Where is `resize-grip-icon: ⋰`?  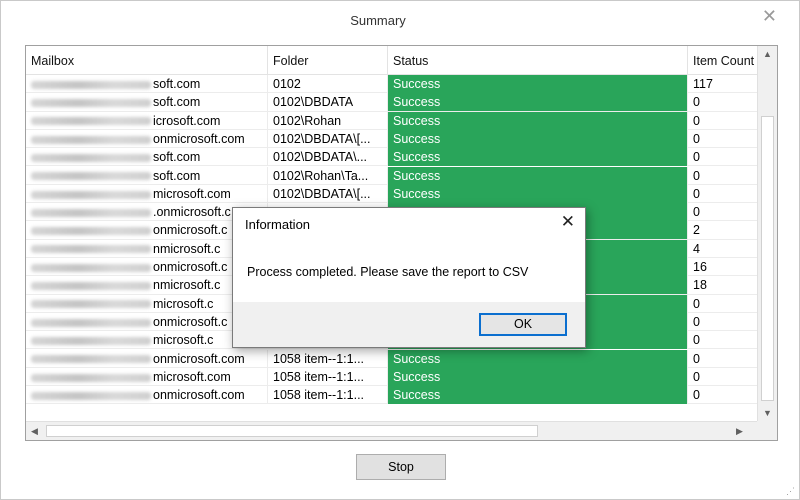 resize-grip-icon: ⋰ is located at coordinates (790, 491).